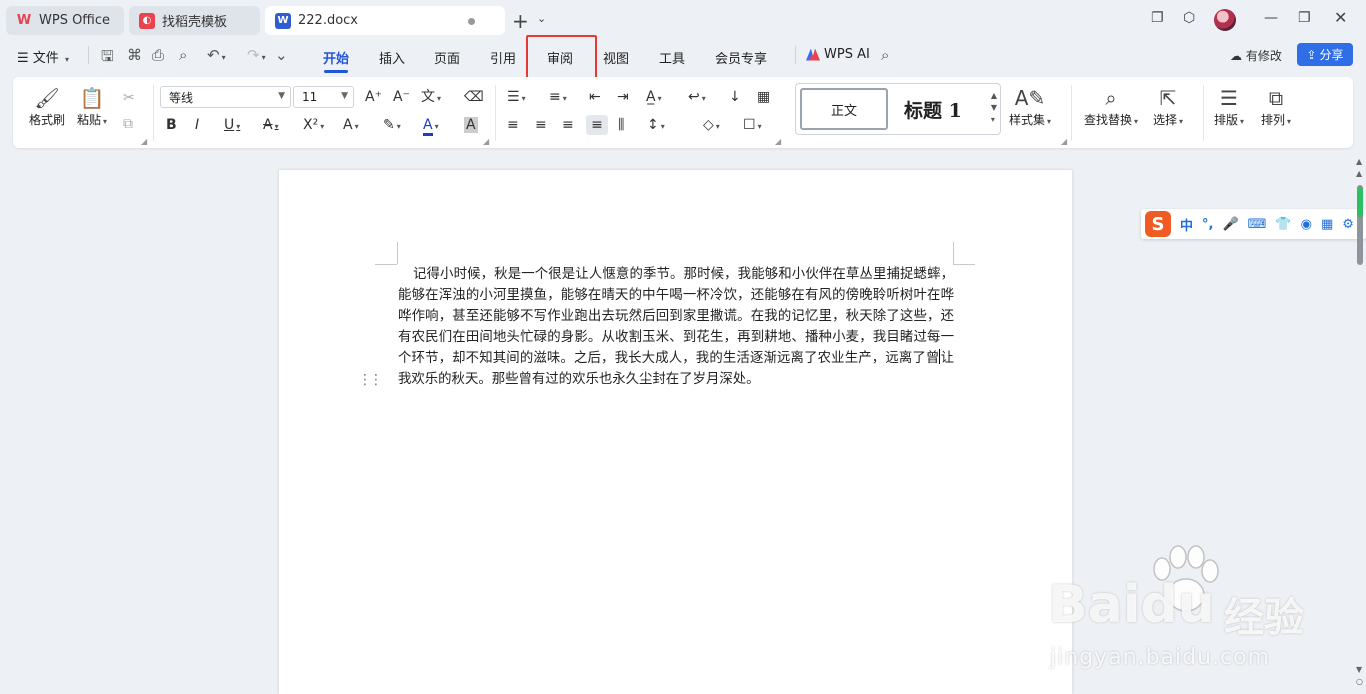  I want to click on wps-ai-button: WPS AI, so click(838, 54).